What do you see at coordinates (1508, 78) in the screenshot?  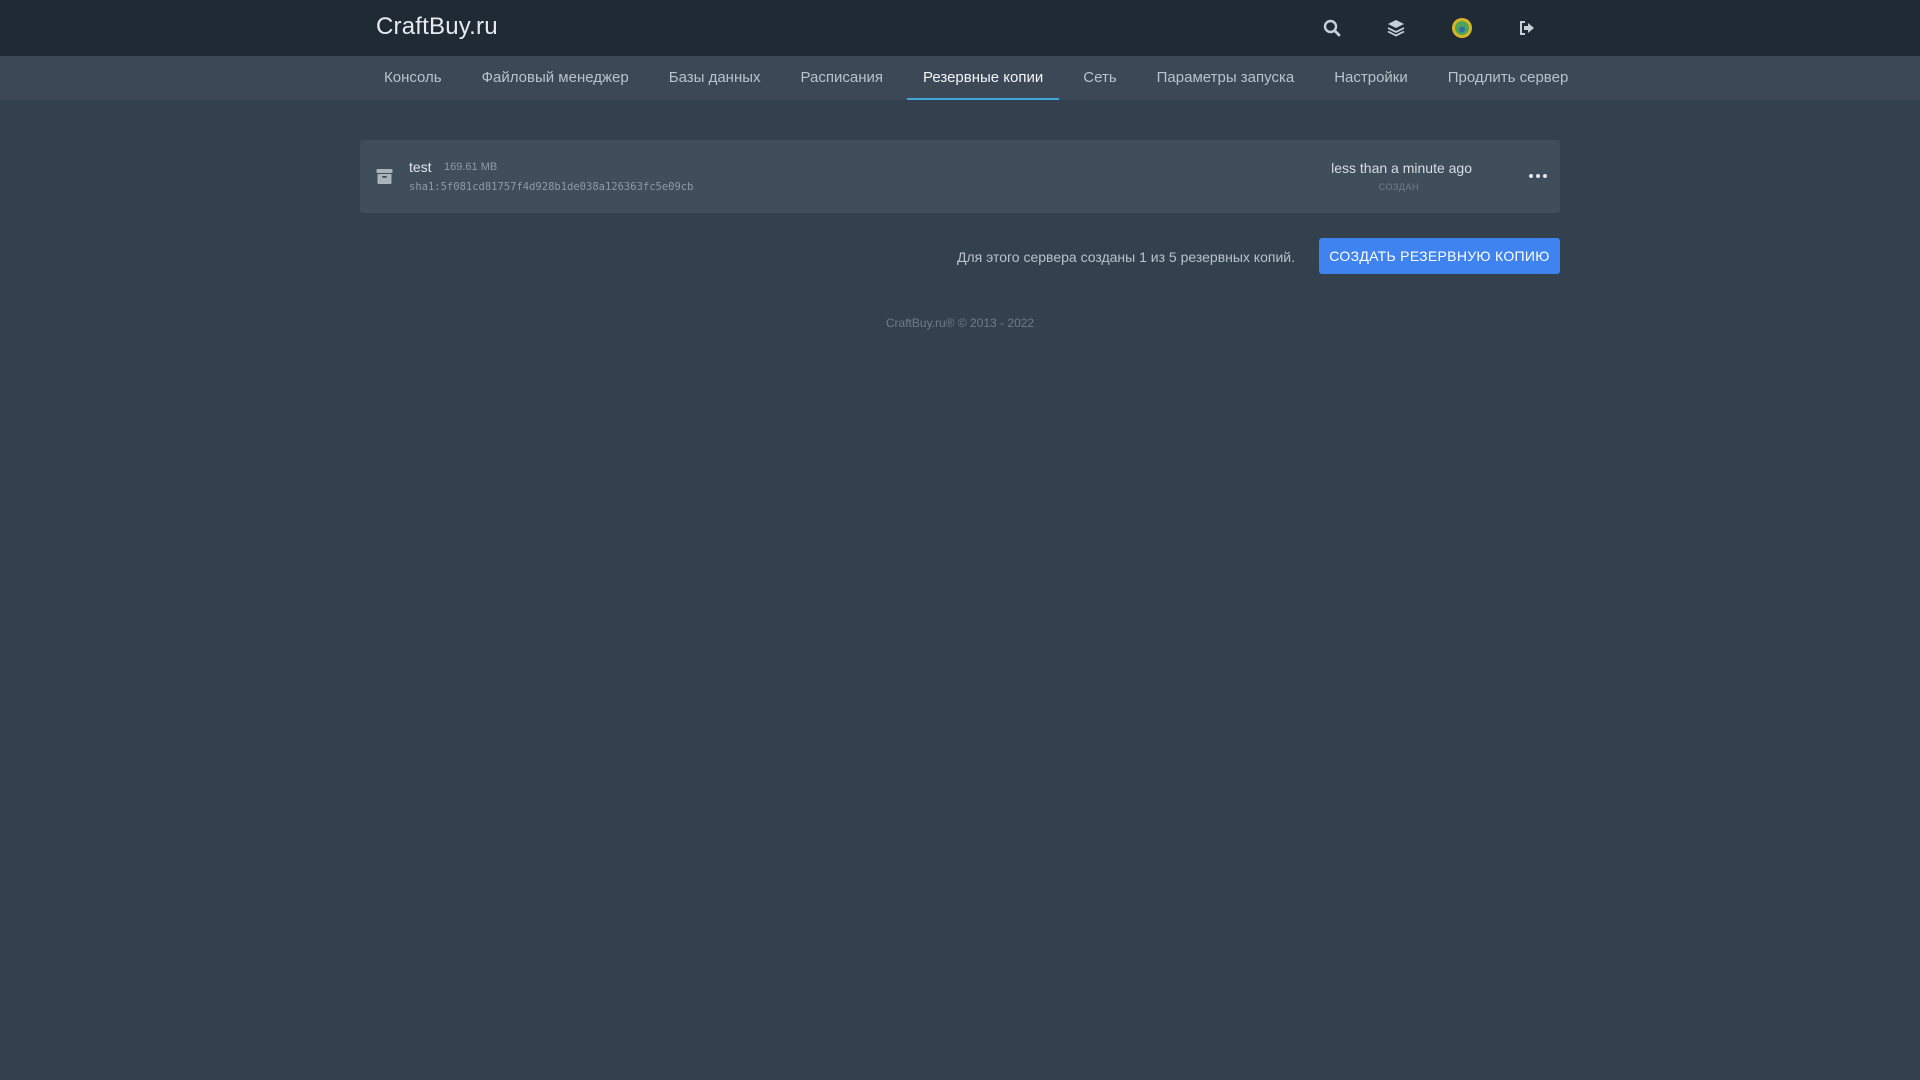 I see `tab-renew-server: Продлить сервер` at bounding box center [1508, 78].